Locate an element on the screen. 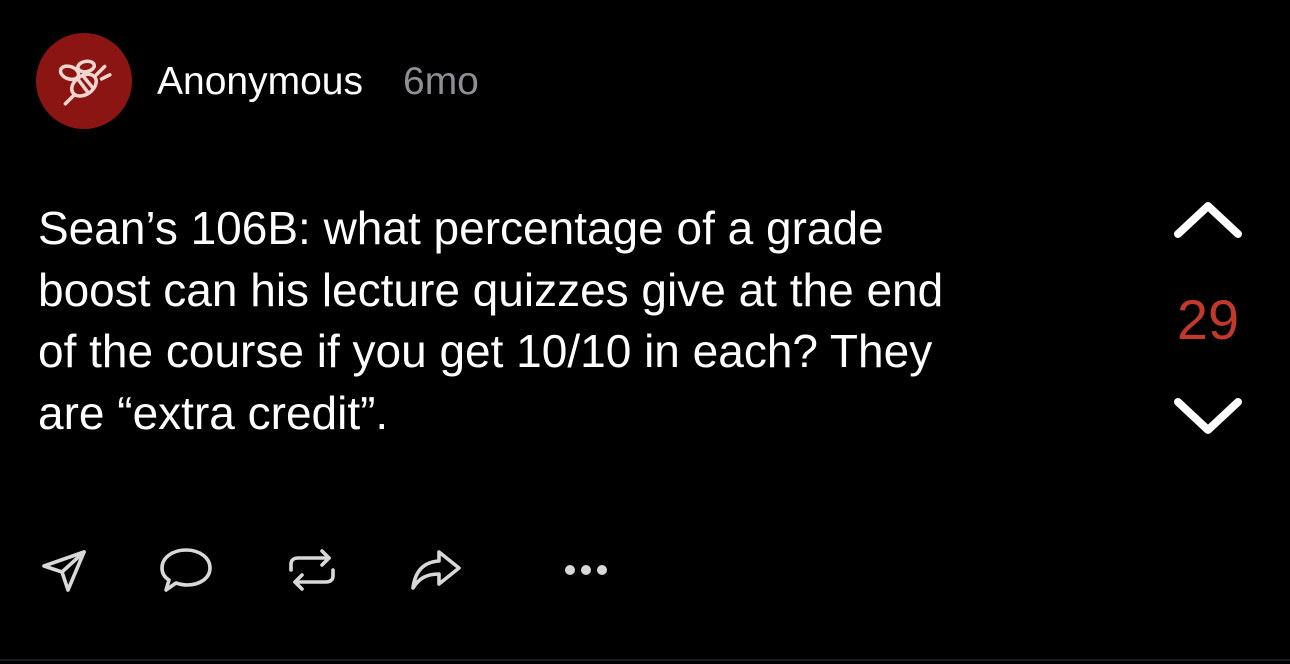 The image size is (1290, 664). more-button is located at coordinates (586, 570).